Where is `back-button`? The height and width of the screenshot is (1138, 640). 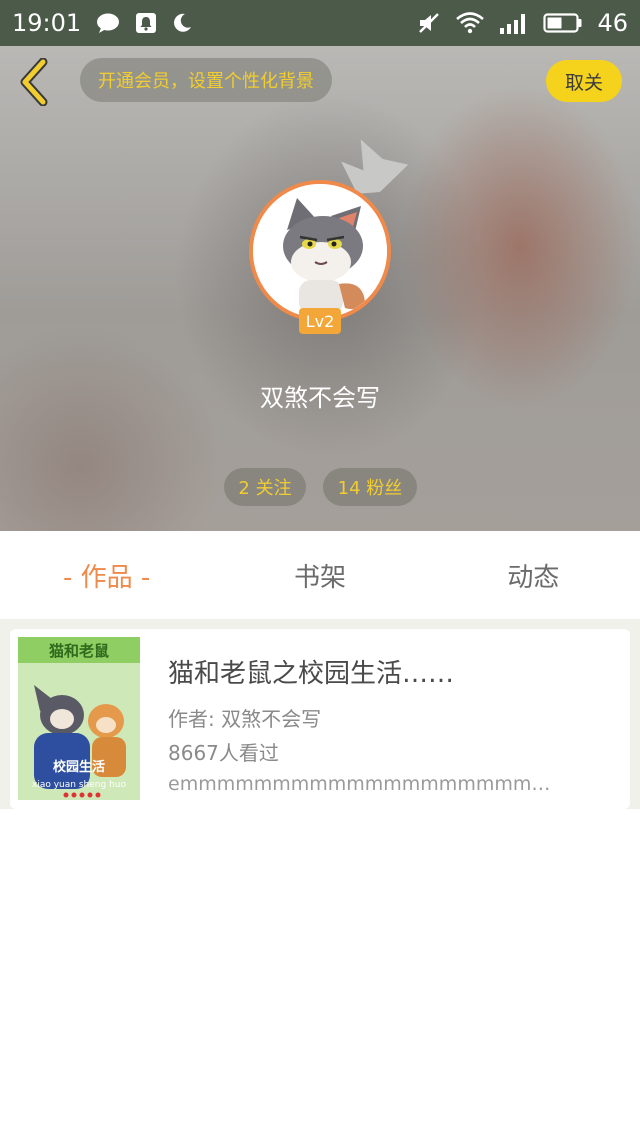 back-button is located at coordinates (34, 82).